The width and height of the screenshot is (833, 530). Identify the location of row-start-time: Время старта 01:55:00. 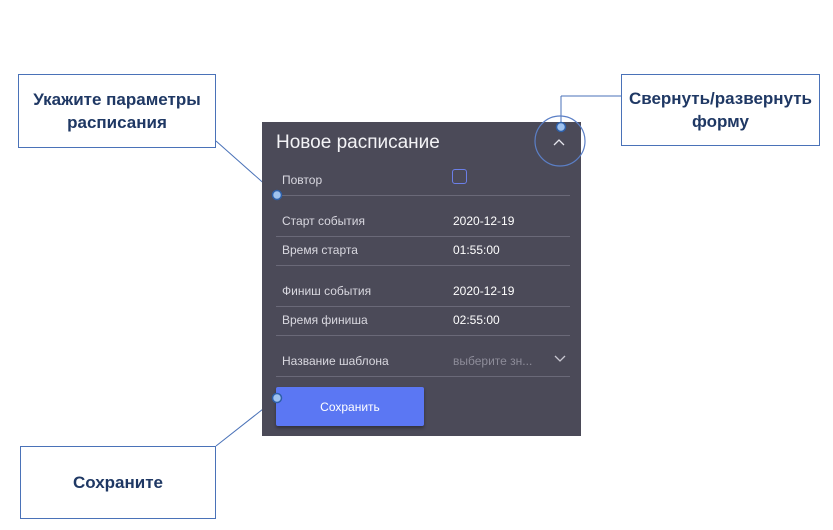
(423, 251).